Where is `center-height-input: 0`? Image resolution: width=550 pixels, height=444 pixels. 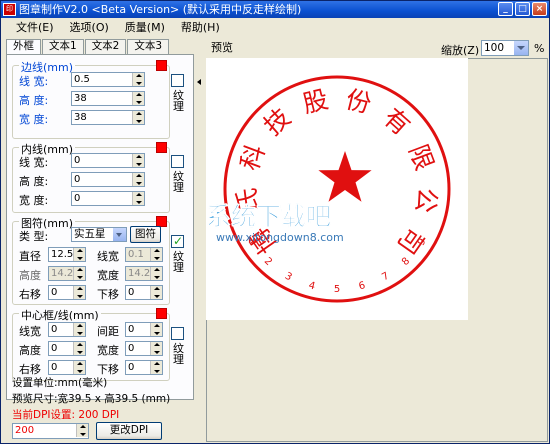 center-height-input: 0 is located at coordinates (67, 348).